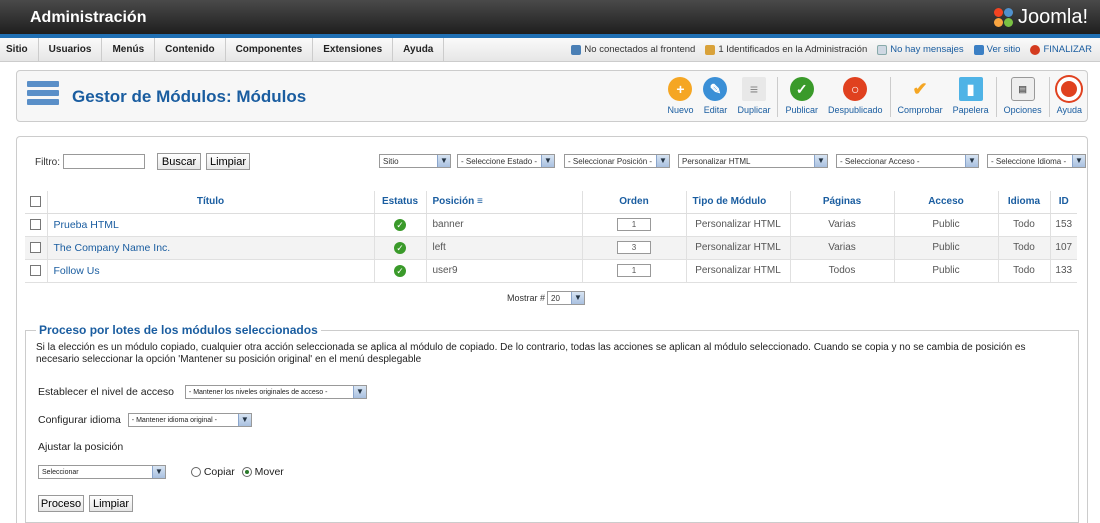 This screenshot has height=523, width=1100. I want to click on duplicate-button: ≡ Duplicar, so click(753, 97).